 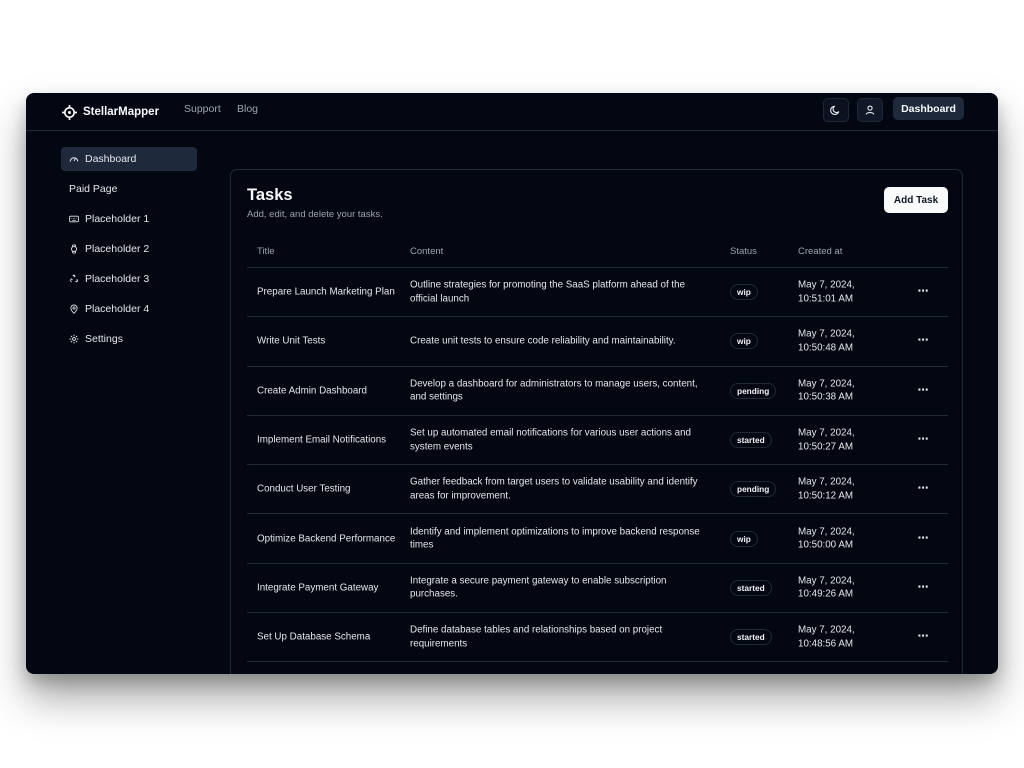 I want to click on column-header-status: Status, so click(x=743, y=251).